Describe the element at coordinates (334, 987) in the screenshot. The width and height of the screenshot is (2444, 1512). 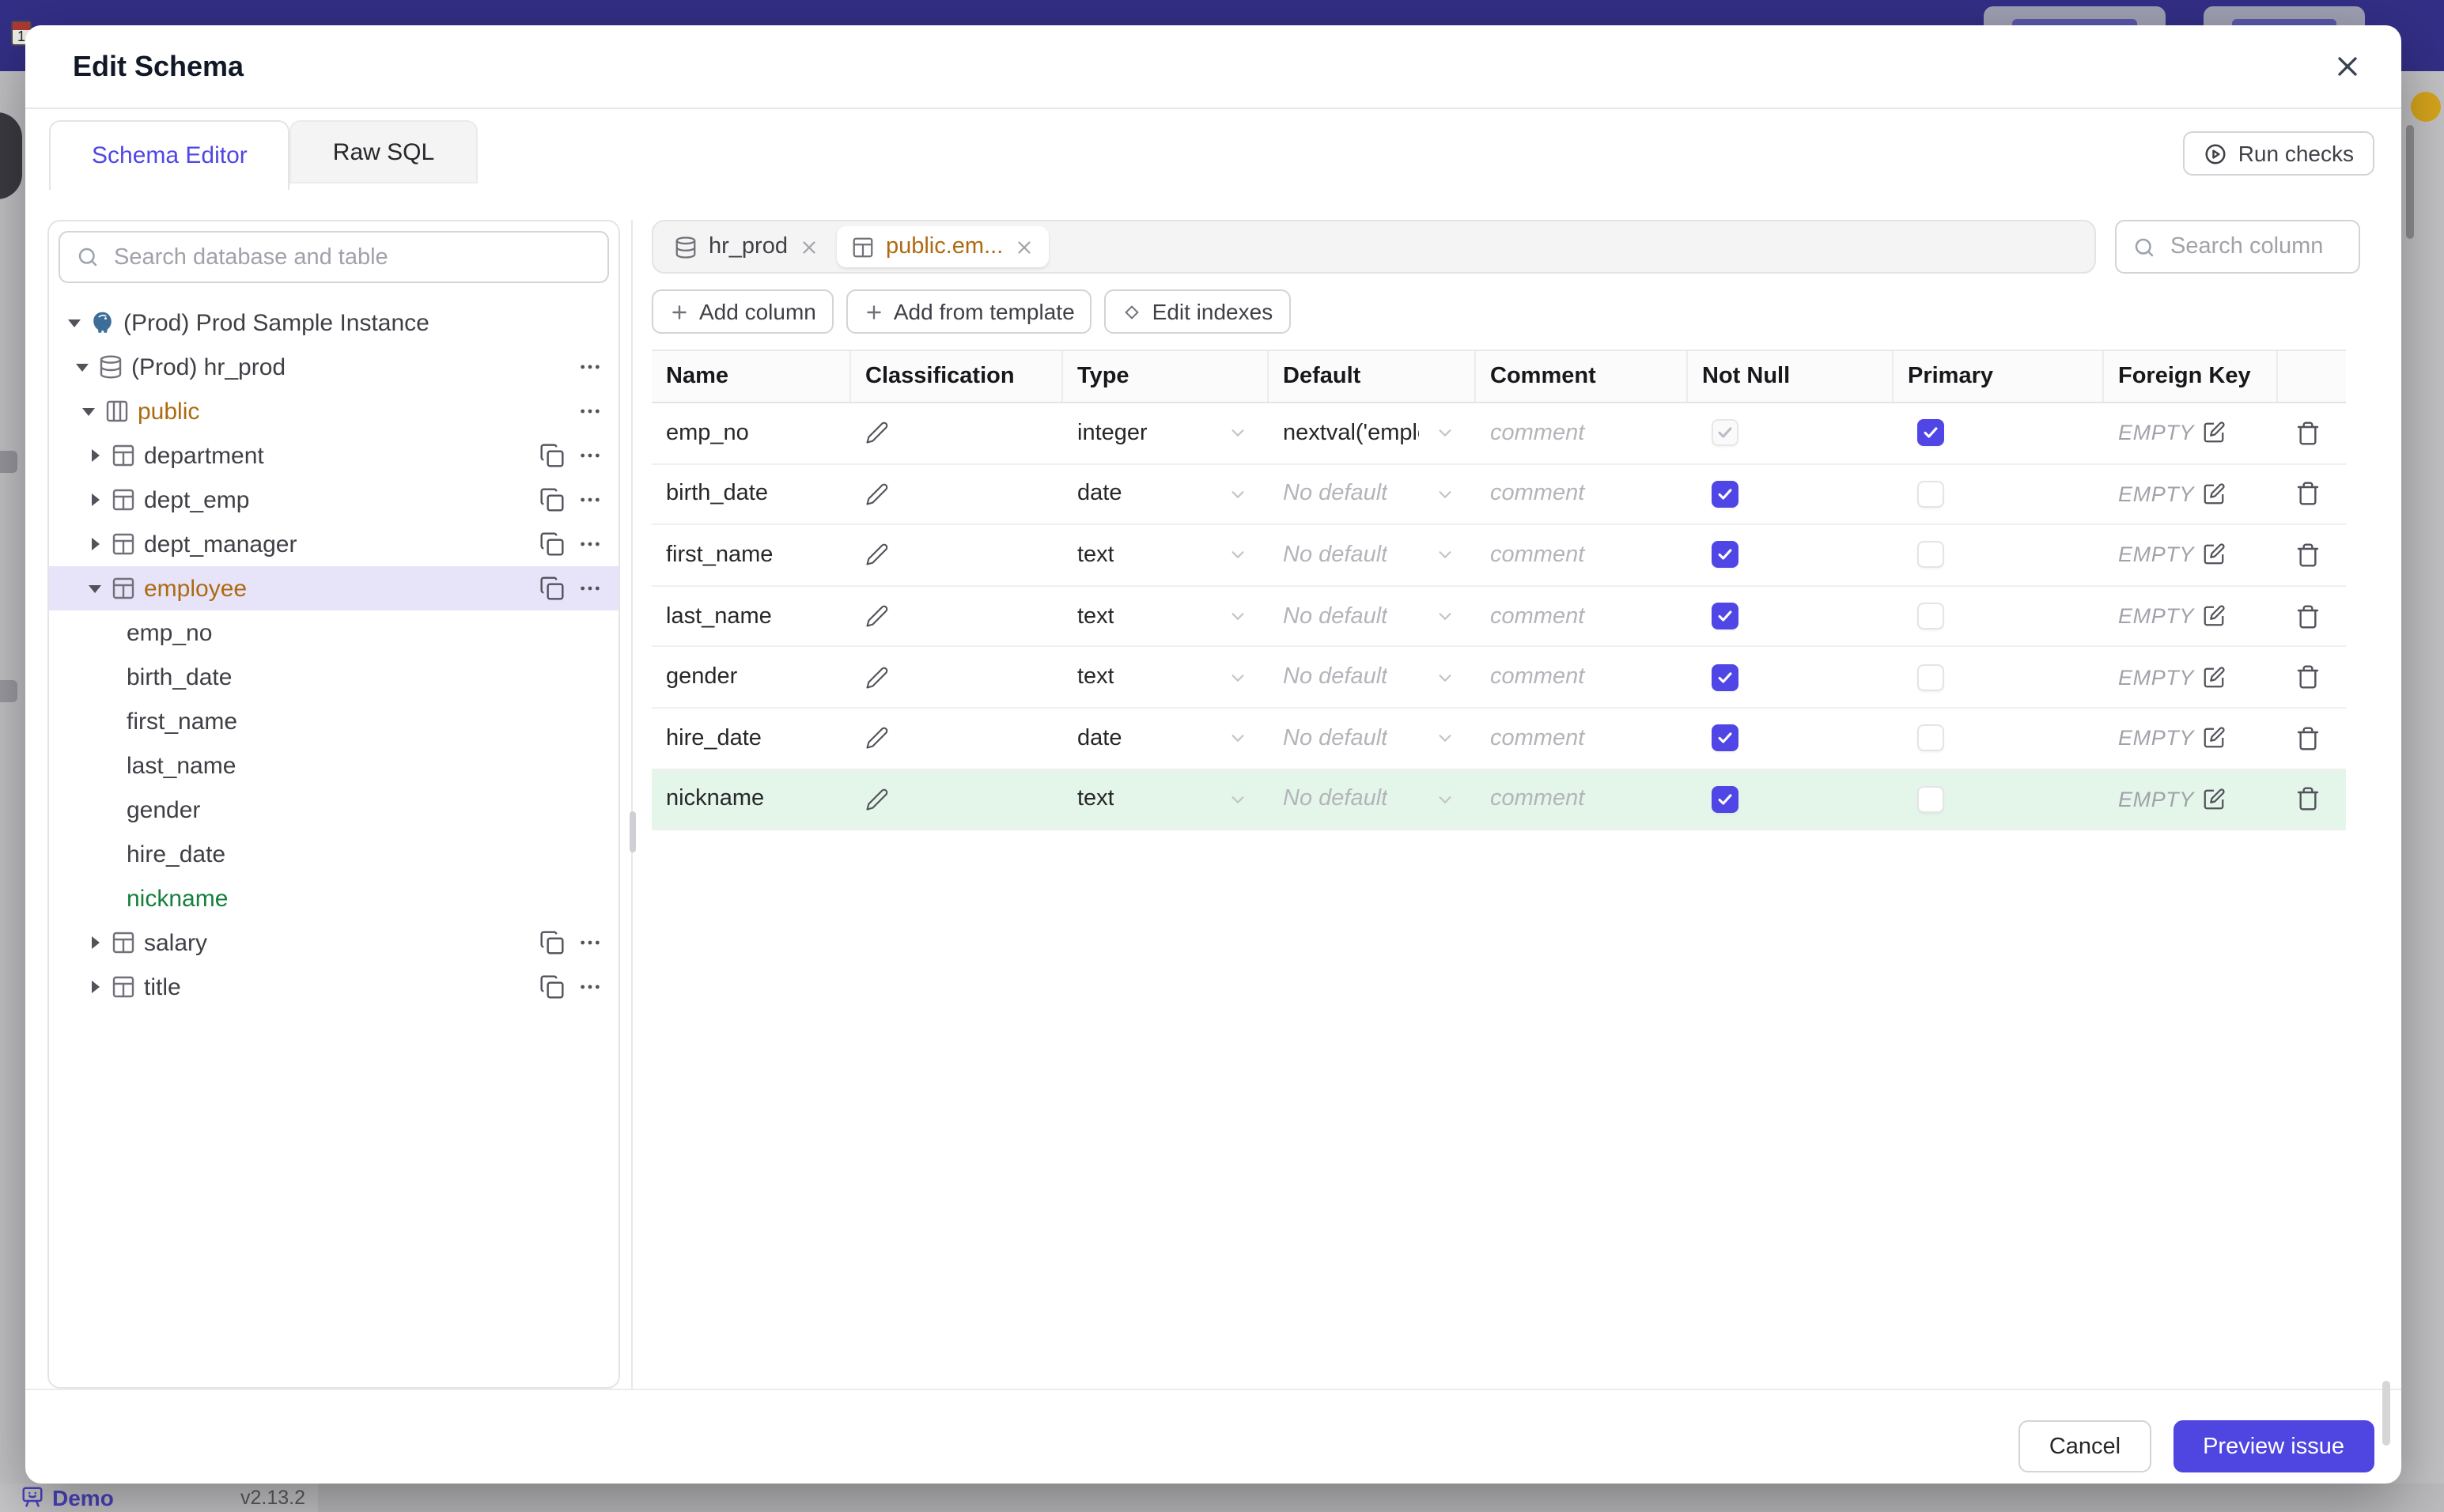
I see `tree-item-title: title` at that location.